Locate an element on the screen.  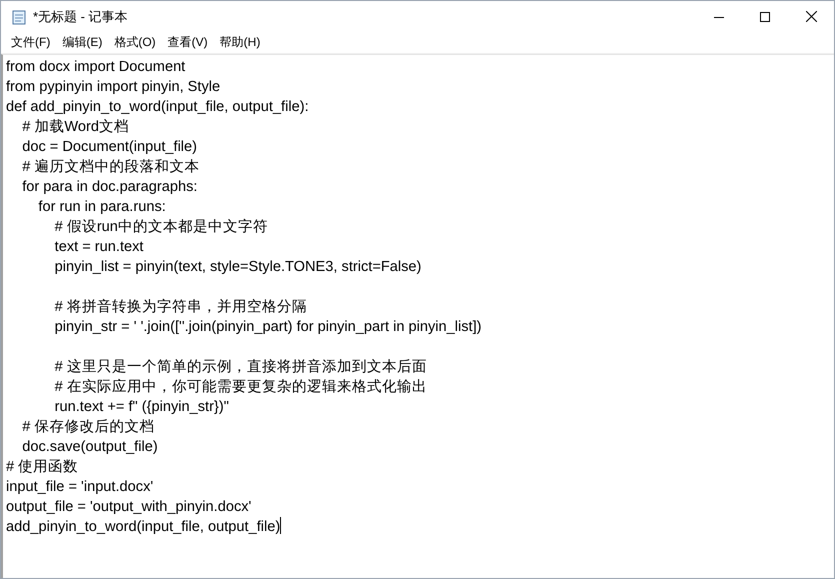
menu-item: 查看(V) is located at coordinates (188, 42).